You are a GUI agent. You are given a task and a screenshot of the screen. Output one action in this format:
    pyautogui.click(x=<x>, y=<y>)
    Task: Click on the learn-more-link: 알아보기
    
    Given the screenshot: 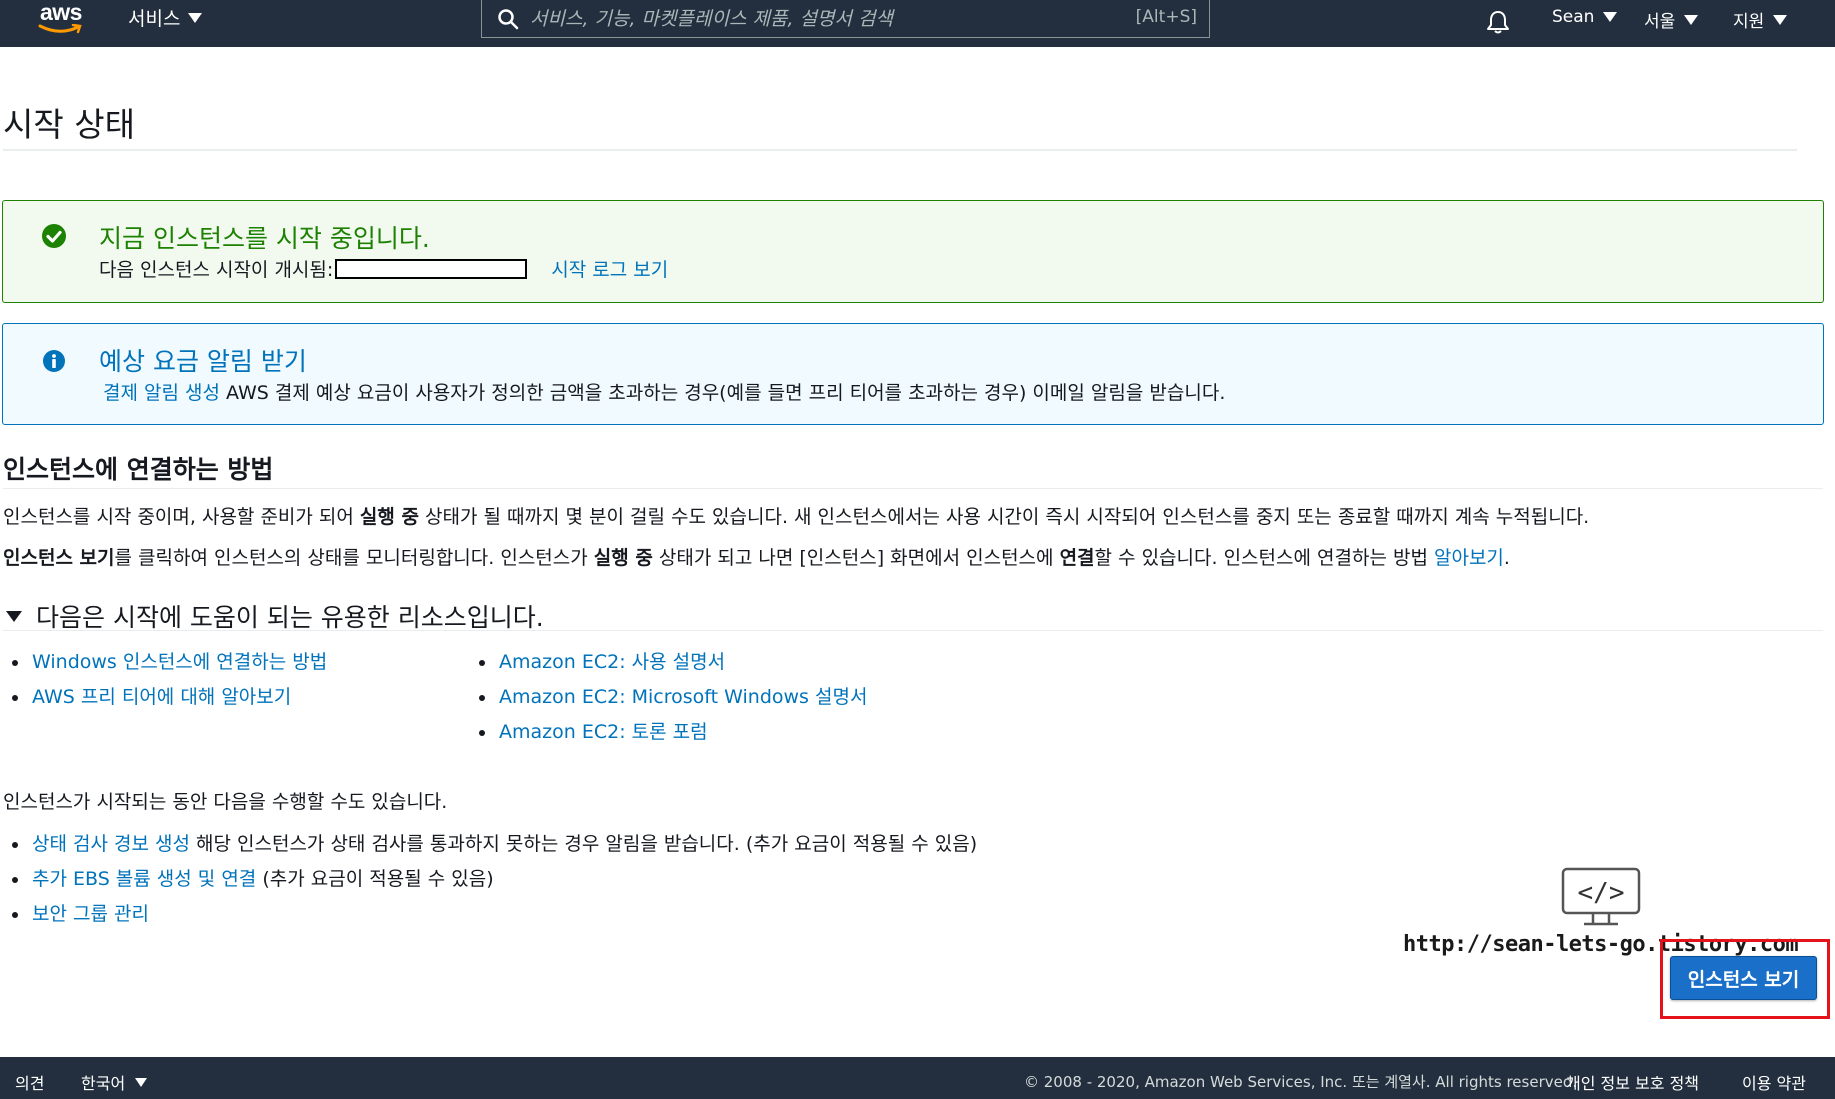 What is the action you would take?
    pyautogui.click(x=1469, y=558)
    